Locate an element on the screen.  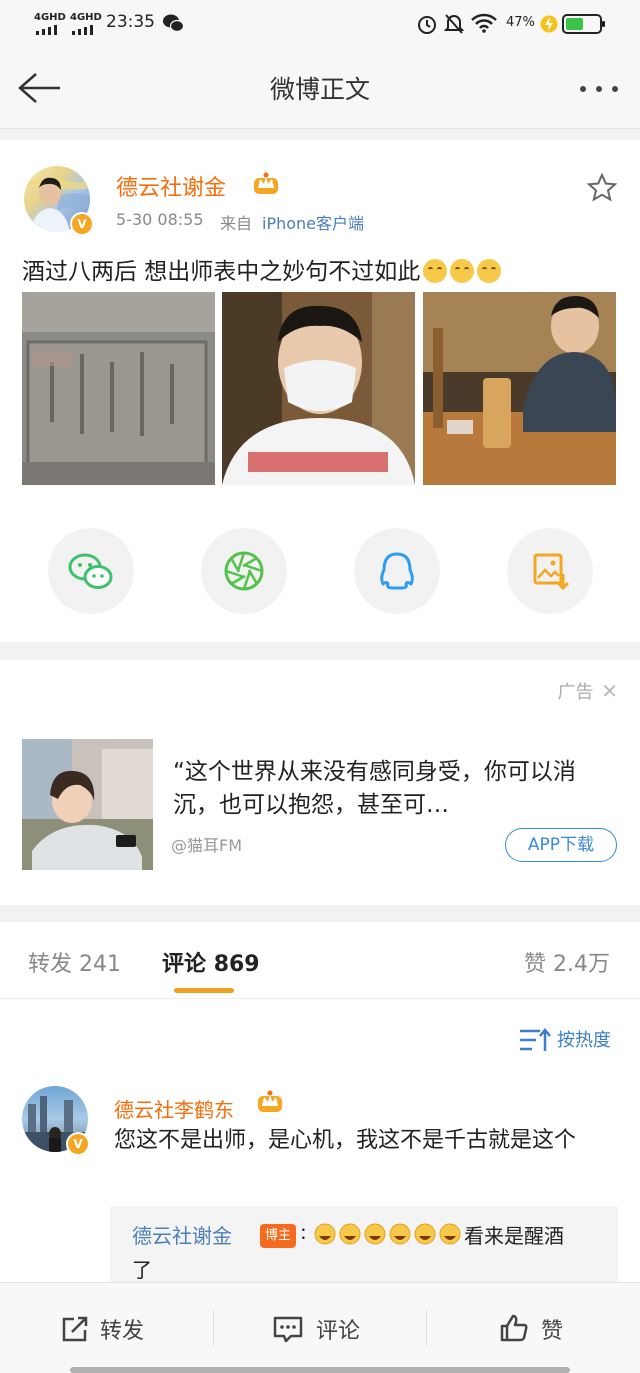
nav-bar: 微博正文 is located at coordinates (320, 88).